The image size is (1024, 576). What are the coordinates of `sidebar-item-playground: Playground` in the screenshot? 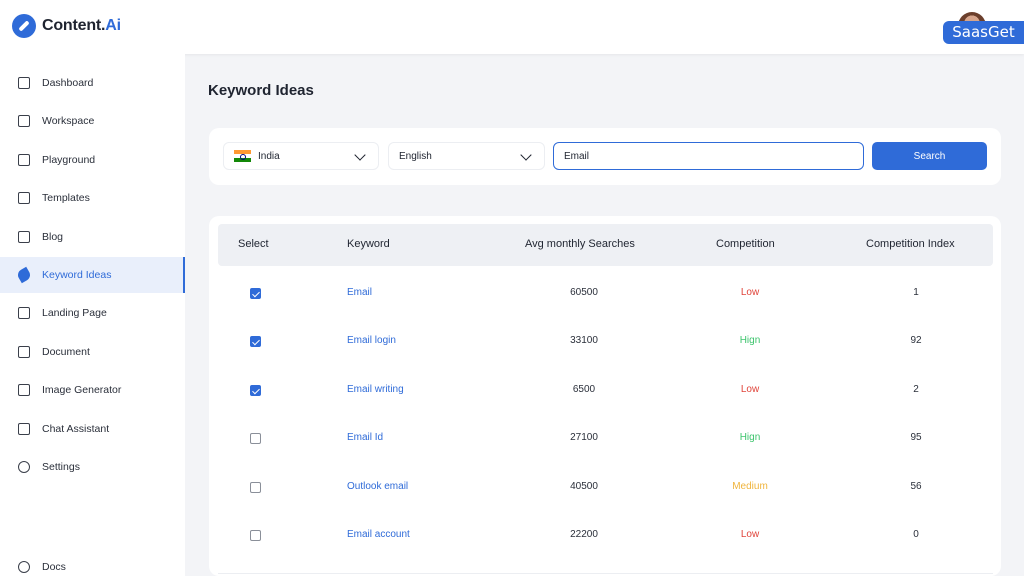 It's located at (92, 160).